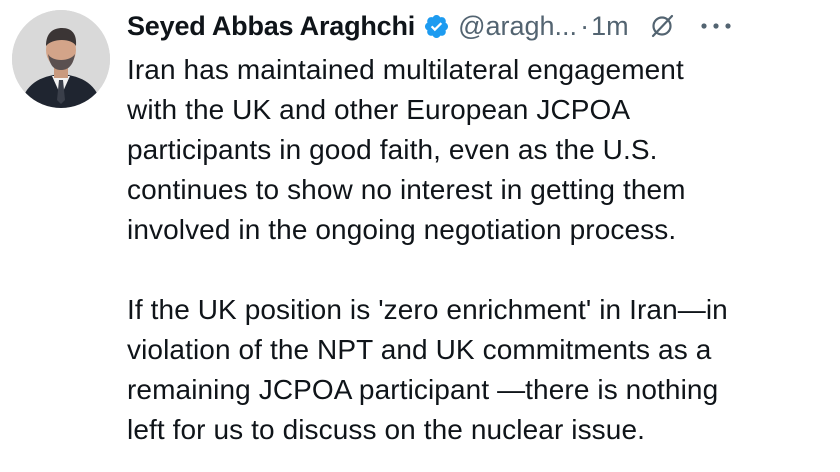  What do you see at coordinates (610, 26) in the screenshot?
I see `tweet-timestamp: 1m` at bounding box center [610, 26].